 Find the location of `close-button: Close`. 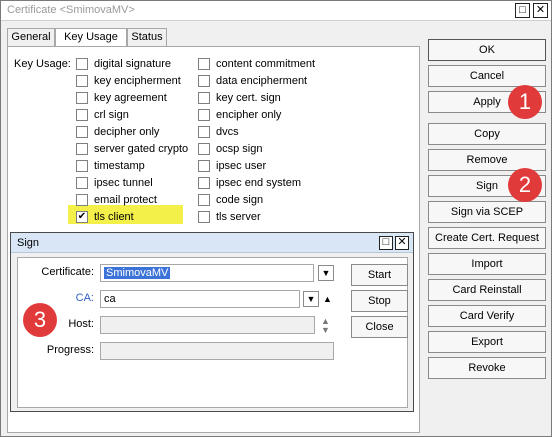

close-button: Close is located at coordinates (379, 327).